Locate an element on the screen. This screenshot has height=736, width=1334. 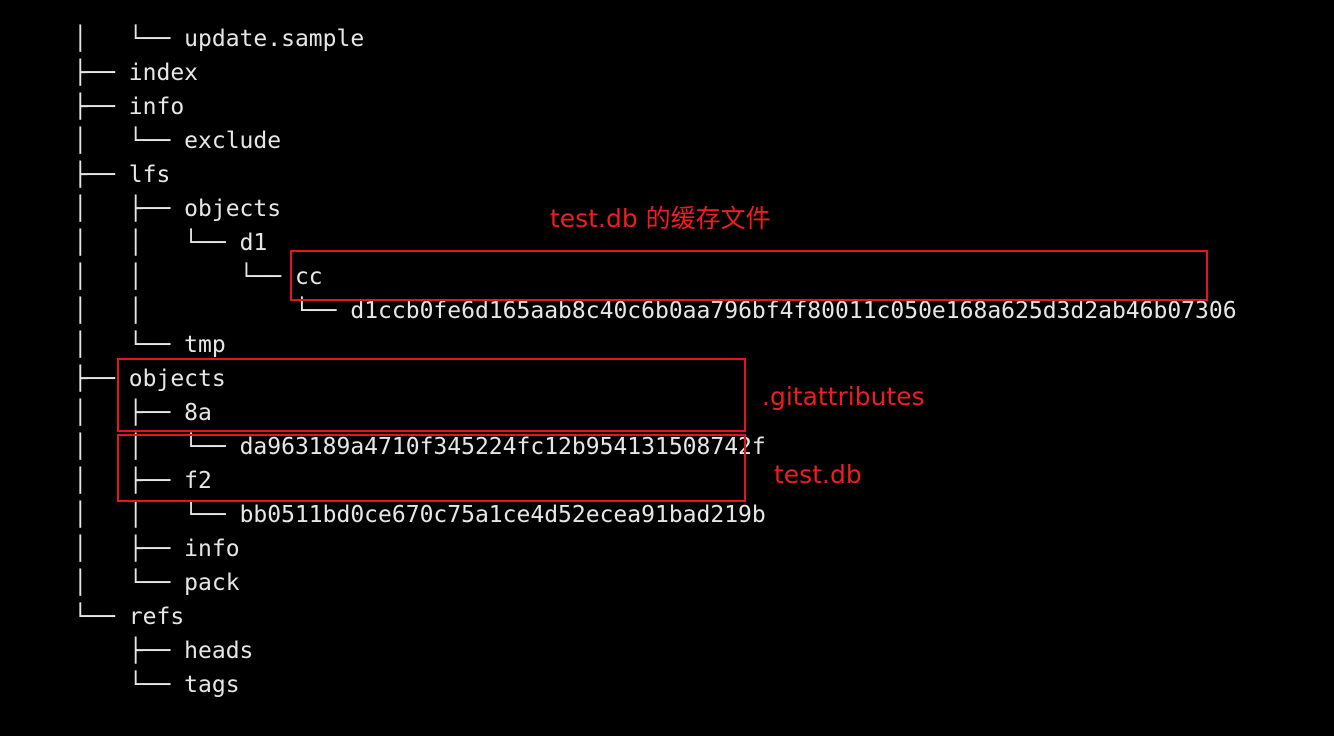
annotation-gitattributes: .gitattributes is located at coordinates (843, 396).